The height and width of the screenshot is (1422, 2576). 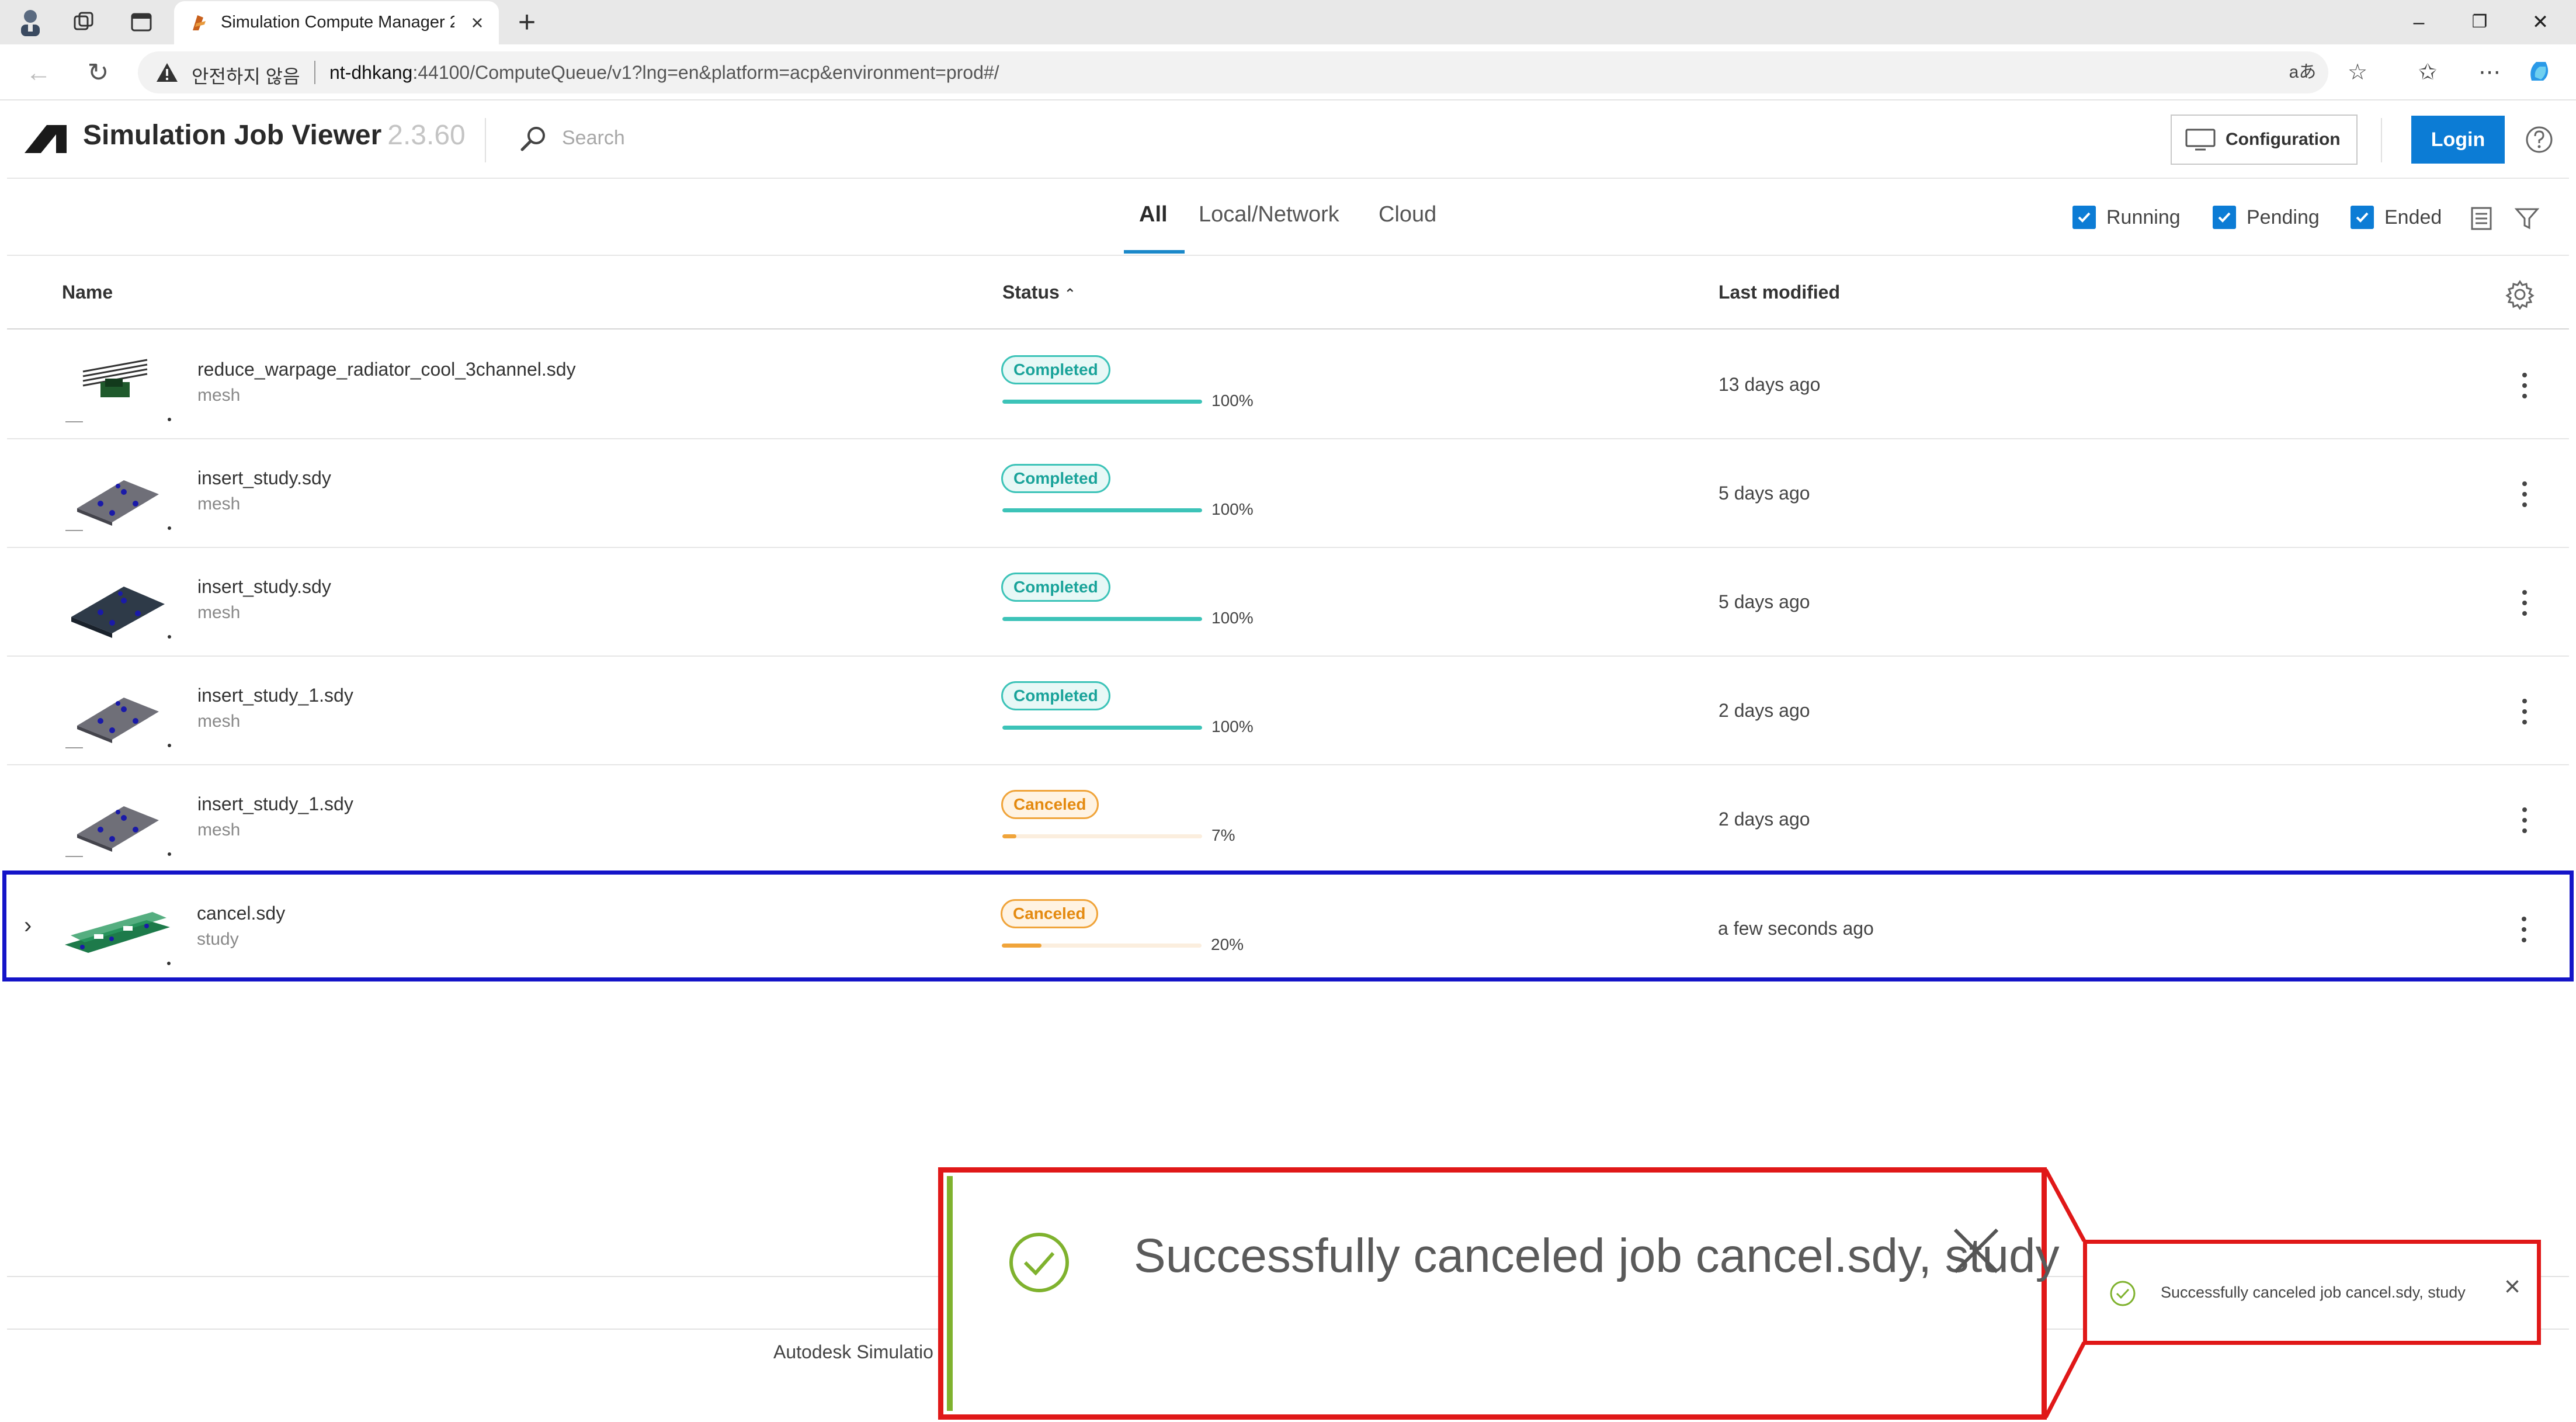 I want to click on column-header-modified: Last modified, so click(x=1779, y=292).